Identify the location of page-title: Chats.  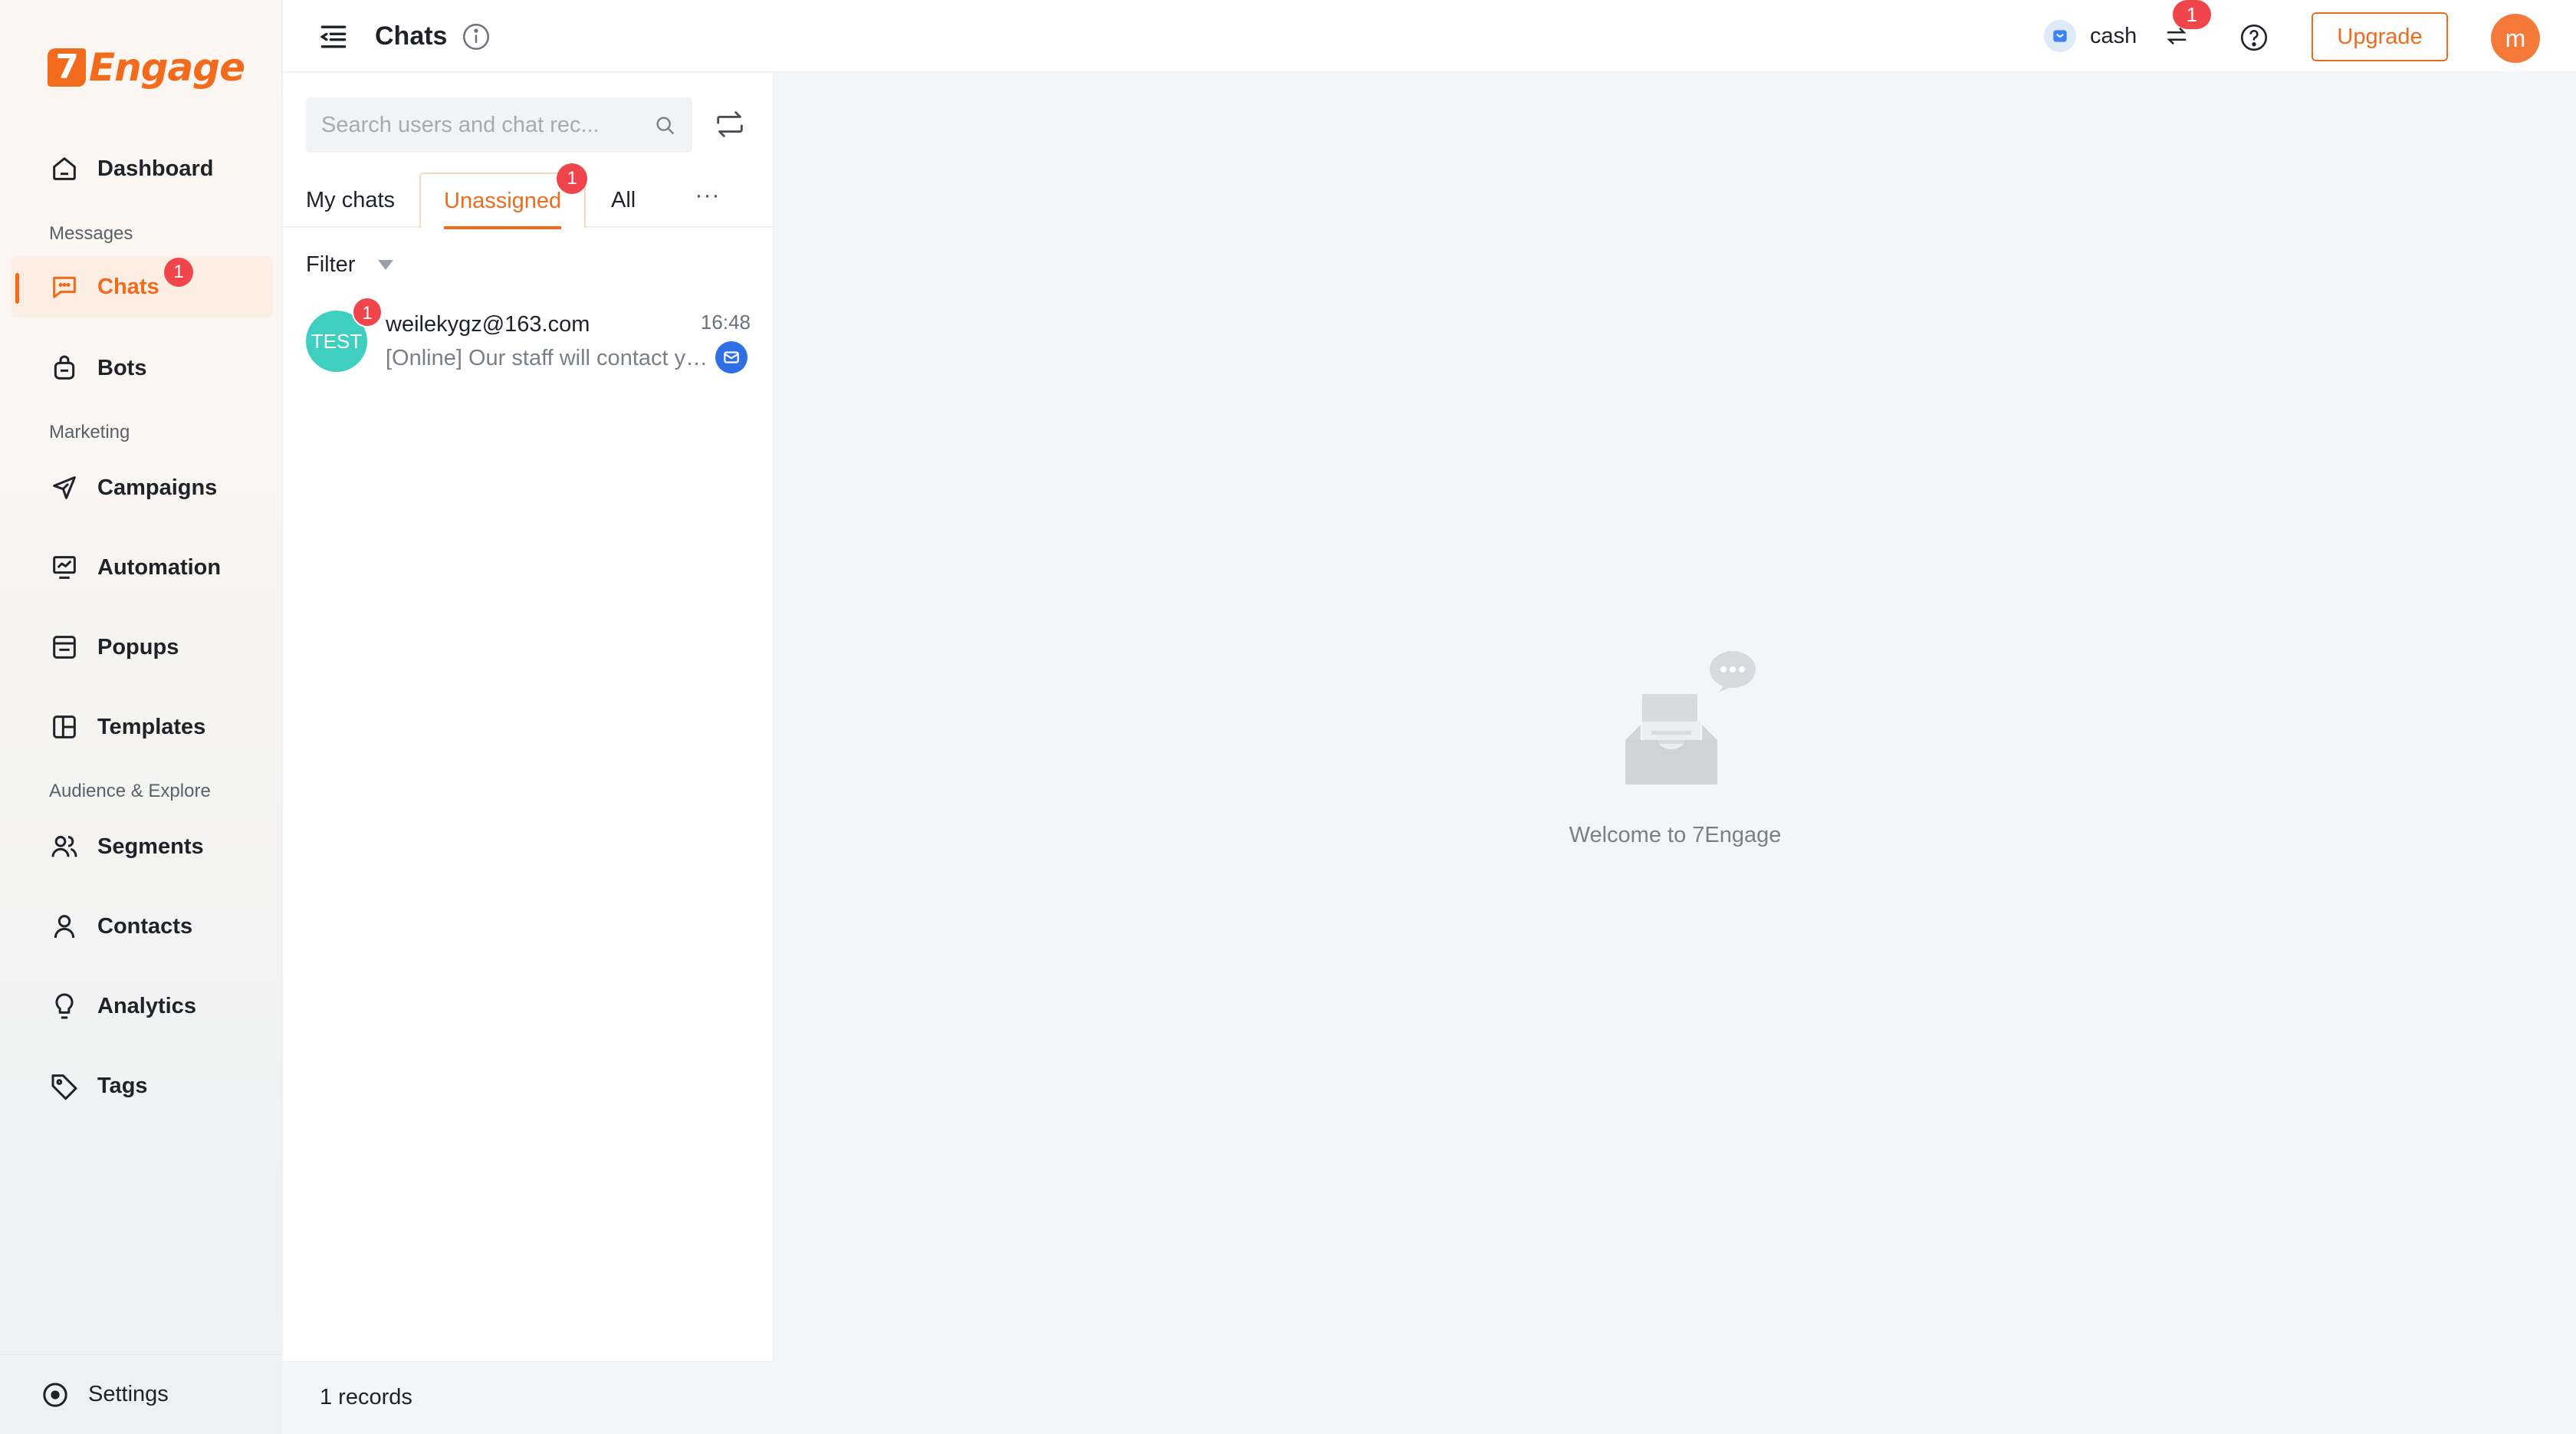
(412, 36).